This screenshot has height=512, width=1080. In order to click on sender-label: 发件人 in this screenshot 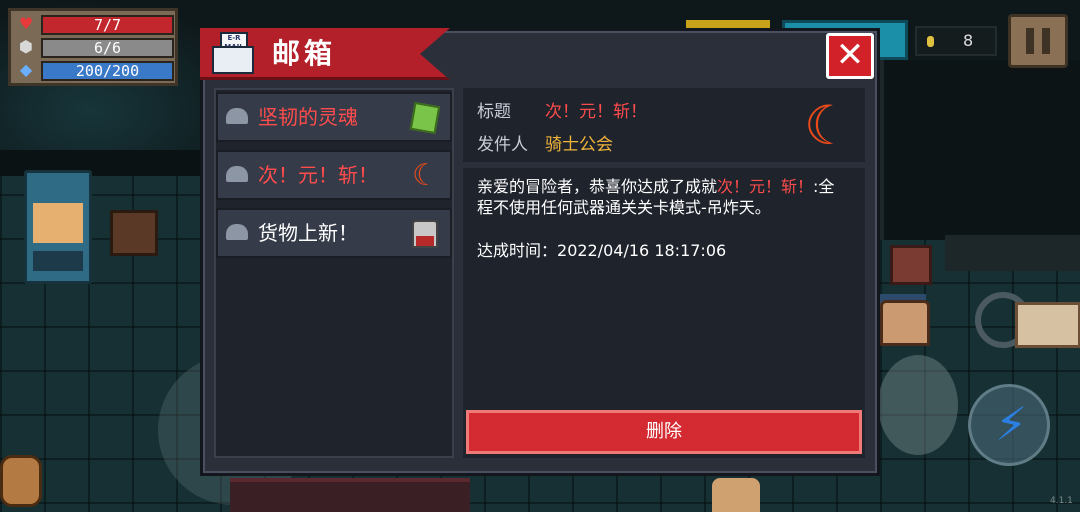, I will do `click(502, 145)`.